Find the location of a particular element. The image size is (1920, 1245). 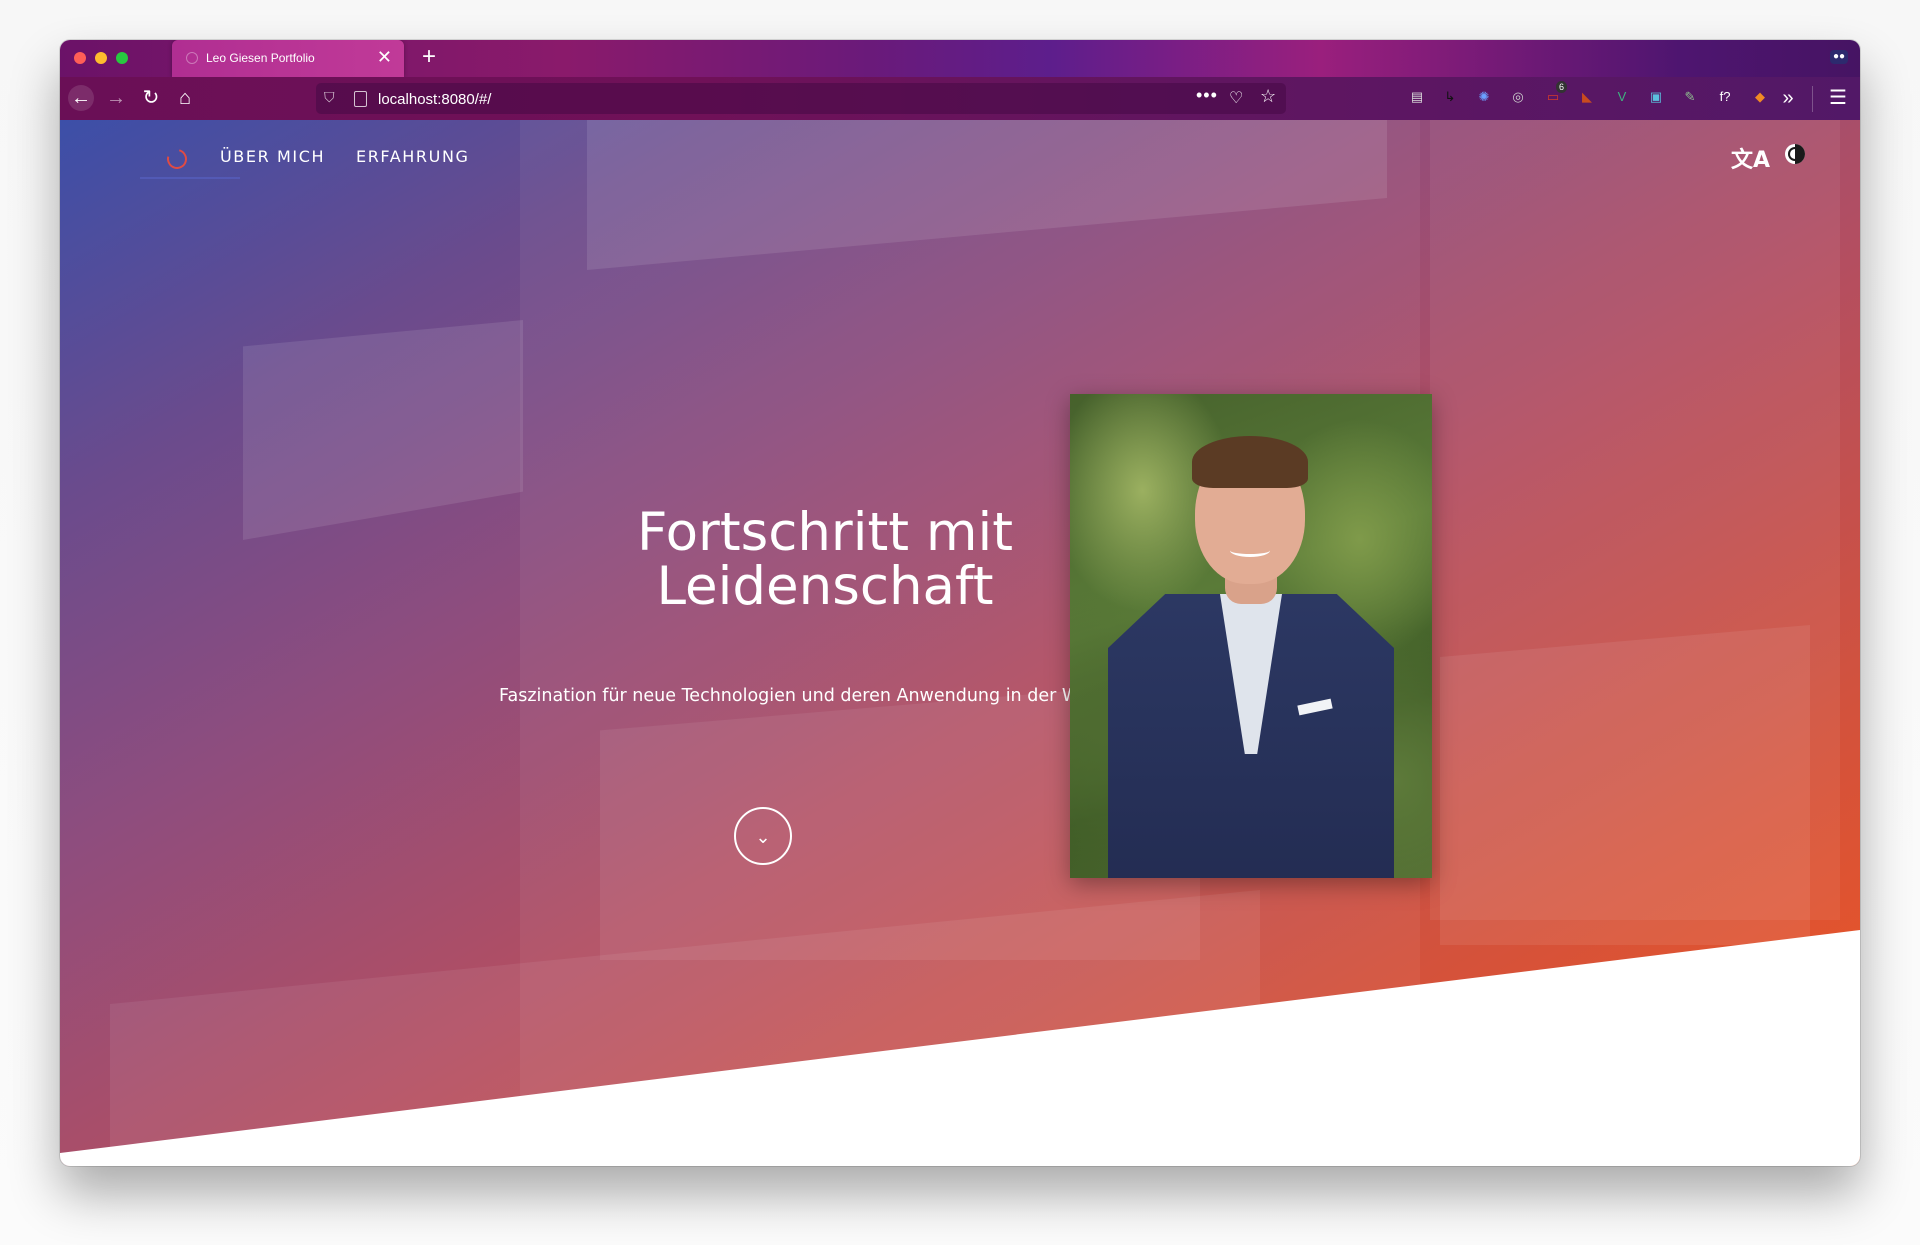

extension-4-icon: ◎ is located at coordinates (1518, 97).